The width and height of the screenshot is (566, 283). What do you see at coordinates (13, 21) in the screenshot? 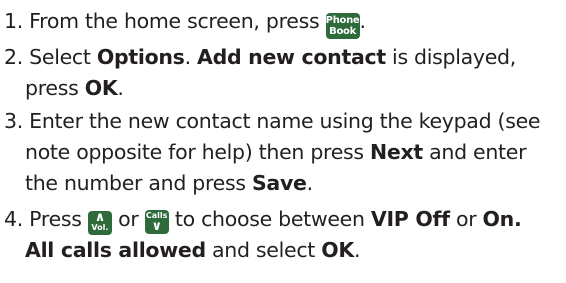
I see `step-number: 1.` at bounding box center [13, 21].